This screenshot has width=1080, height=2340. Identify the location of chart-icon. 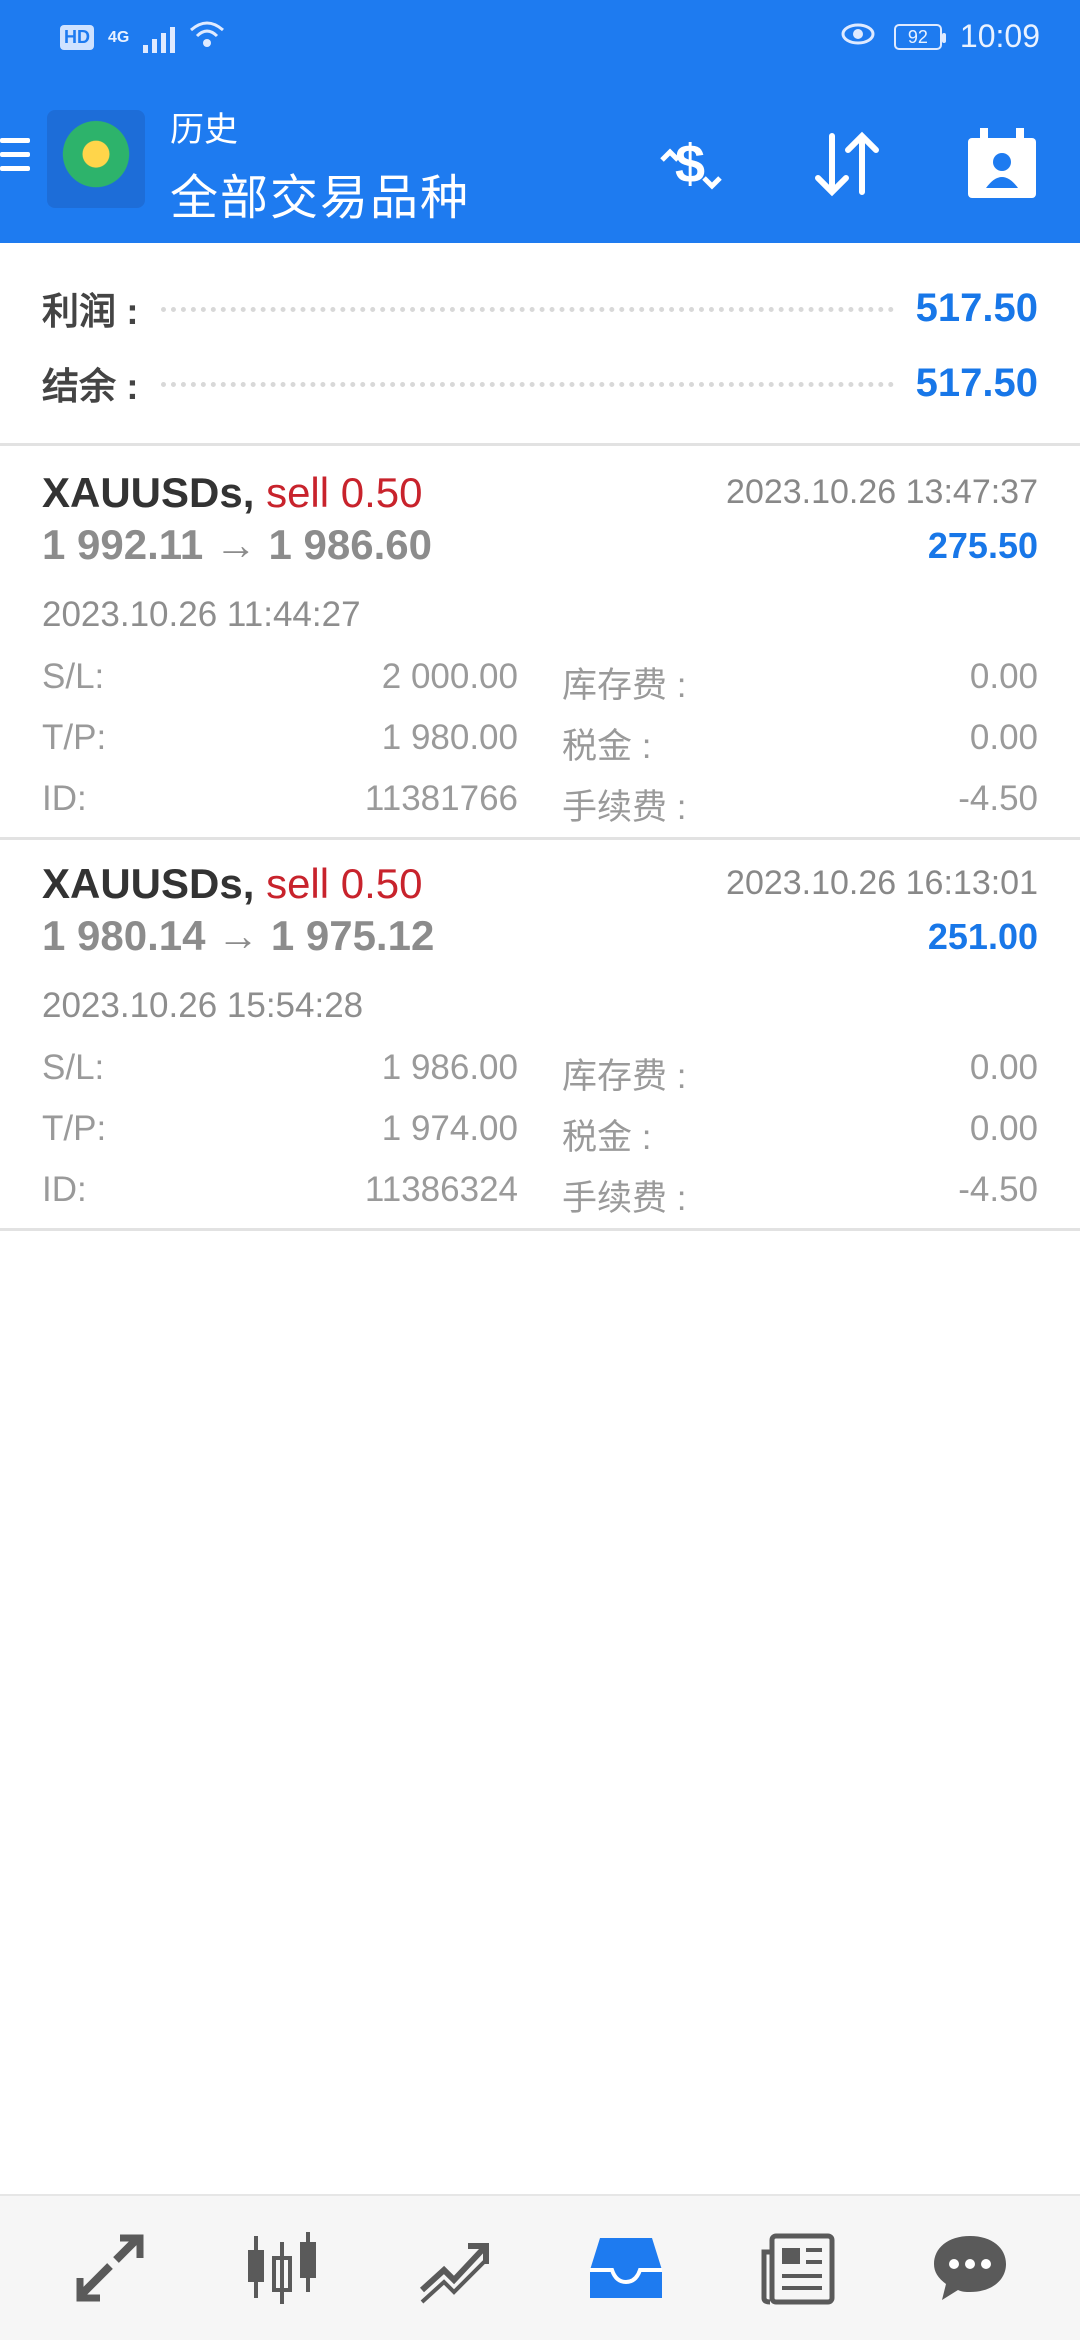
(282, 2268).